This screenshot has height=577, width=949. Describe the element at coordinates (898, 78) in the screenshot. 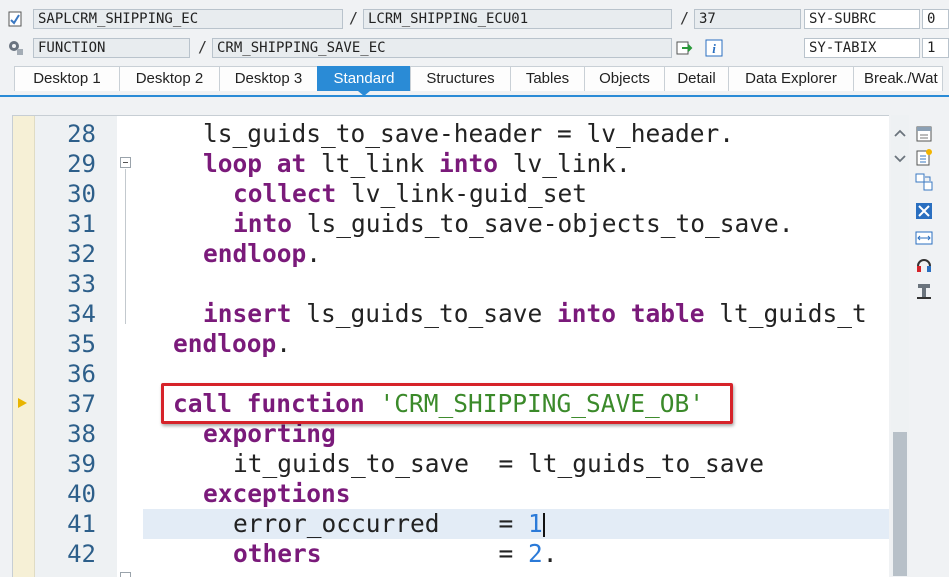

I see `tab-breakpoints-watchpoints: Break./Wat` at that location.